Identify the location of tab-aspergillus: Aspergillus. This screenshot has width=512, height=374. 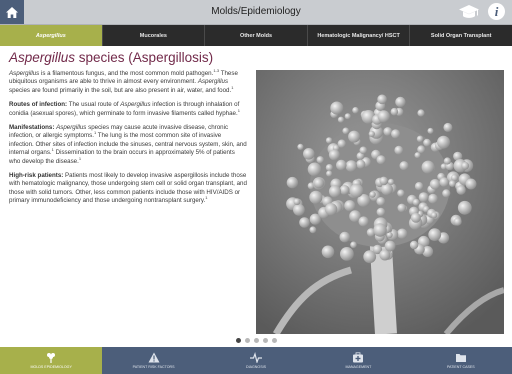
(51, 35).